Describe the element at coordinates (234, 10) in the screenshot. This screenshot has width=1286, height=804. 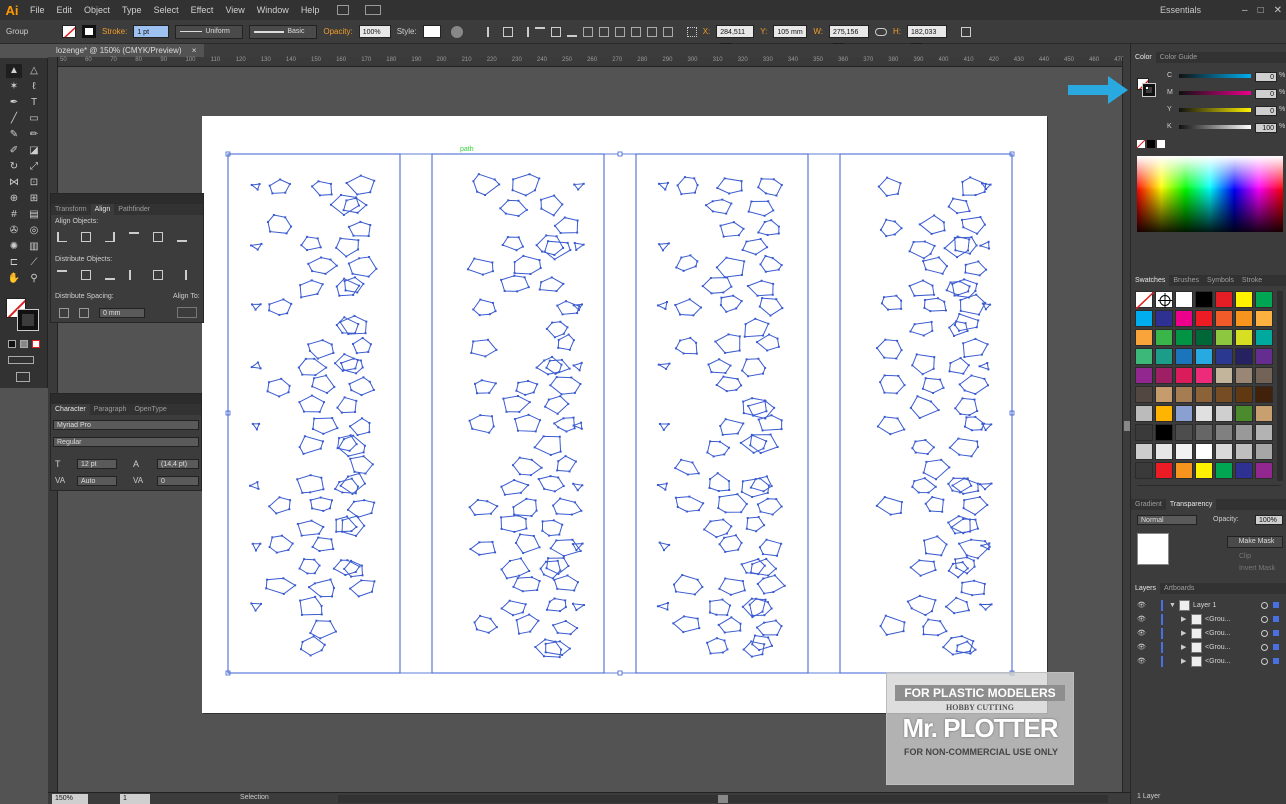
I see `menu-view: View` at that location.